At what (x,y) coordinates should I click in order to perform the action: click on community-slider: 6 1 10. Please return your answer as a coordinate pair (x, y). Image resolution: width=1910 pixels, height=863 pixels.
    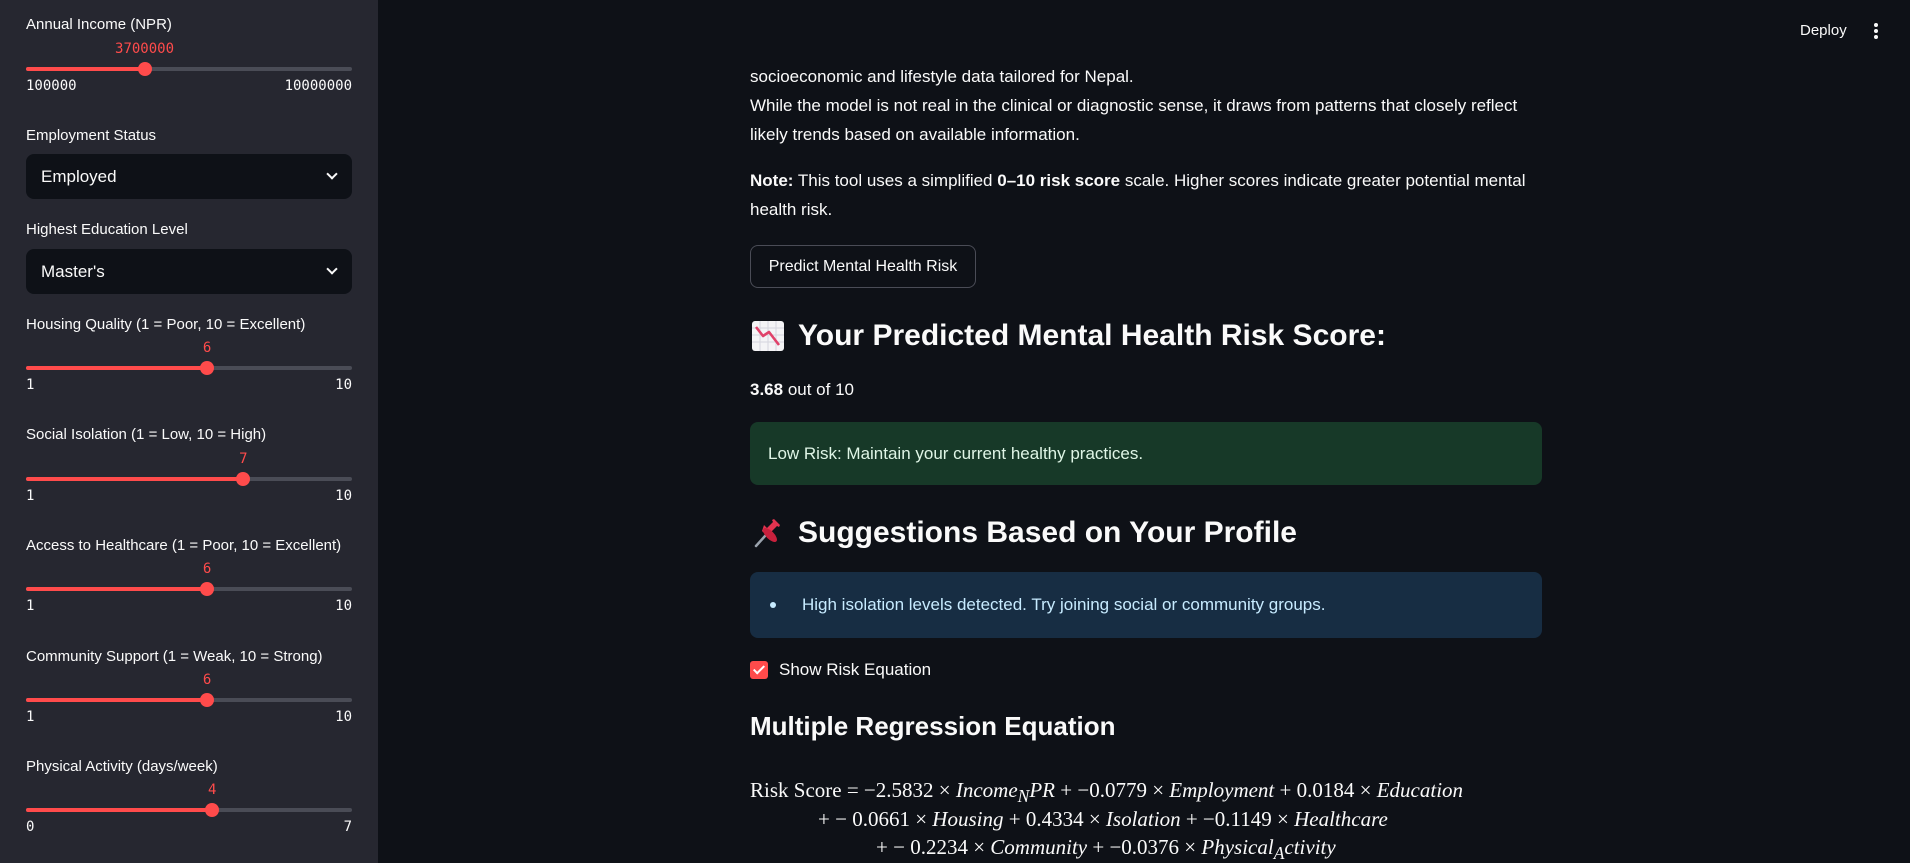
    Looking at the image, I should click on (189, 702).